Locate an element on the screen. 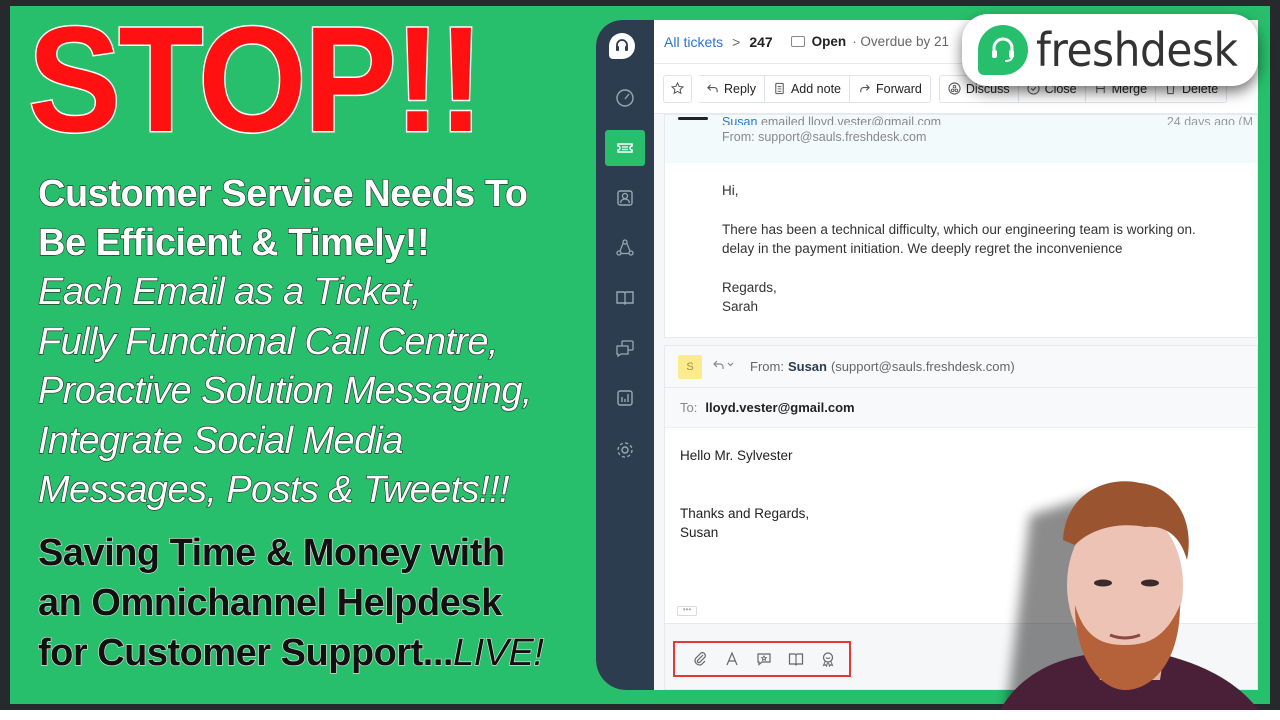 This screenshot has width=1280, height=720. forward-button: Forward is located at coordinates (890, 88).